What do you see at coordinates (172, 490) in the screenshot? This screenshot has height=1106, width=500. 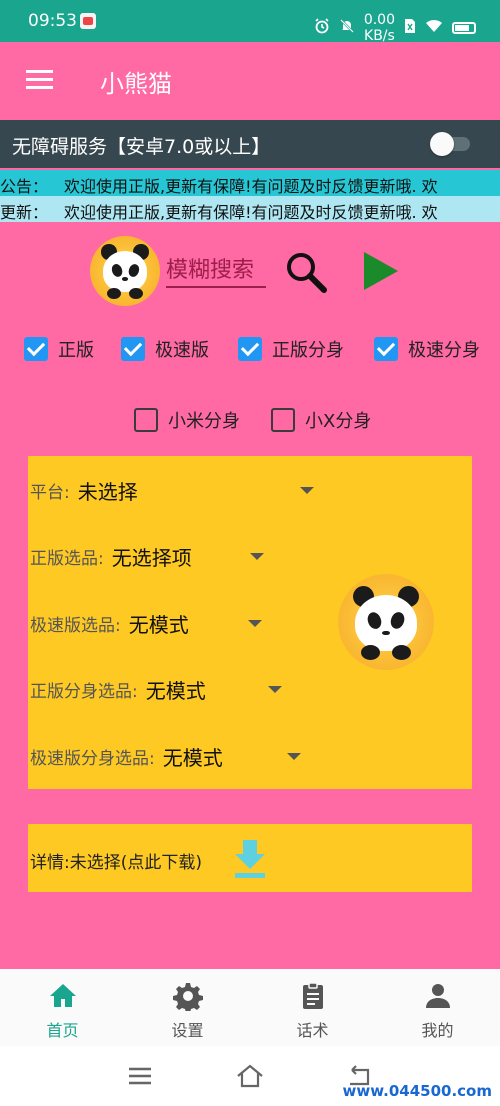 I see `platform-select: 平台: 未选择` at bounding box center [172, 490].